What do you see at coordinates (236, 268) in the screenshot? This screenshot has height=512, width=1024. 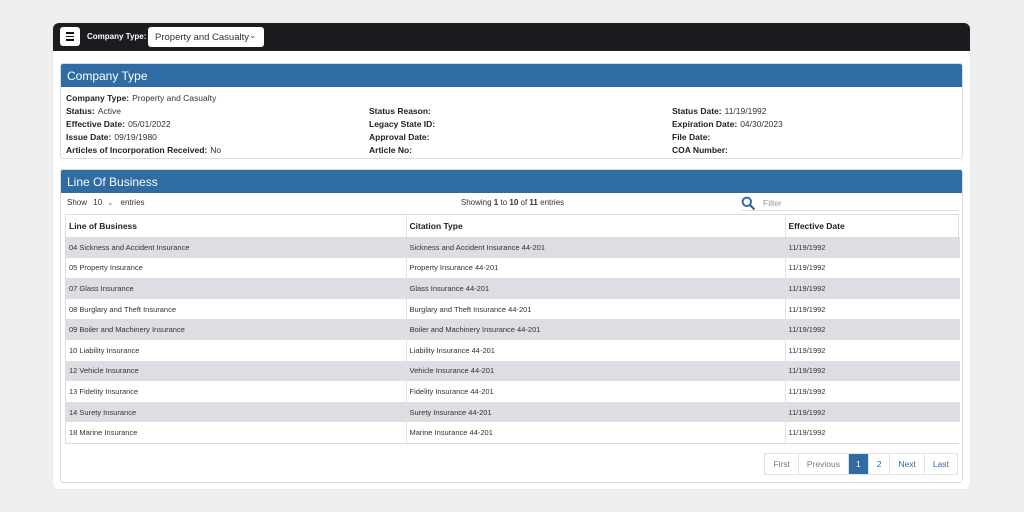 I see `cell-line-of-business: 05 Property Insurance` at bounding box center [236, 268].